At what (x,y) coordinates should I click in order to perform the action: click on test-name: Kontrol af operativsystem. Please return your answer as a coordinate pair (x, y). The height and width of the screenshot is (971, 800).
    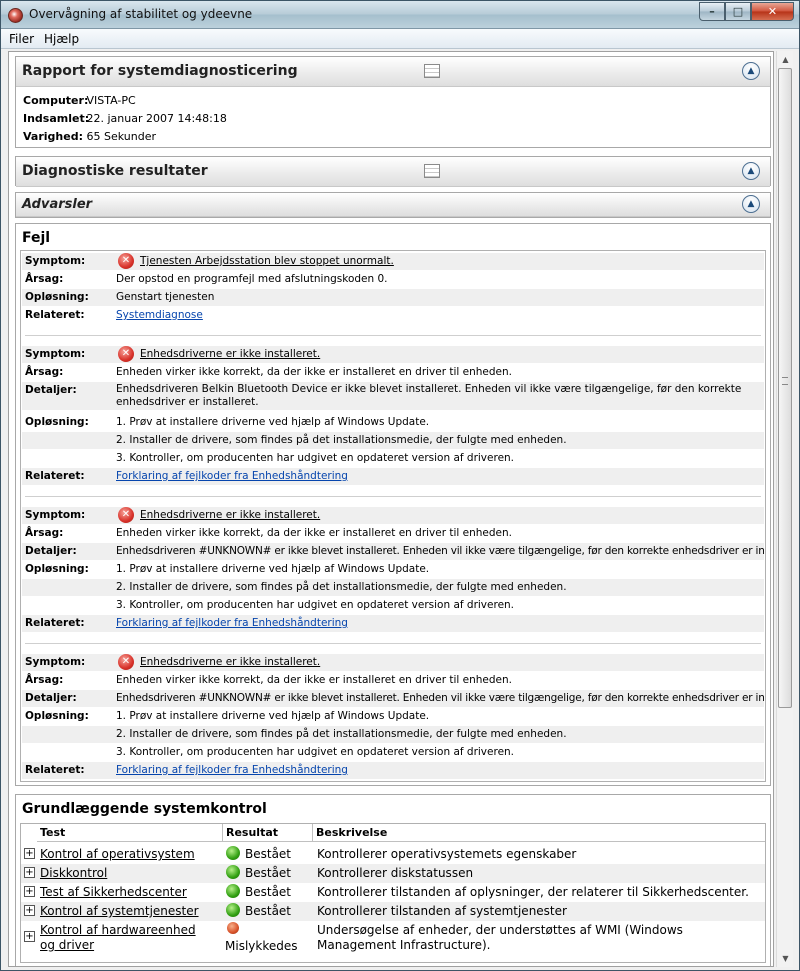
    Looking at the image, I should click on (117, 854).